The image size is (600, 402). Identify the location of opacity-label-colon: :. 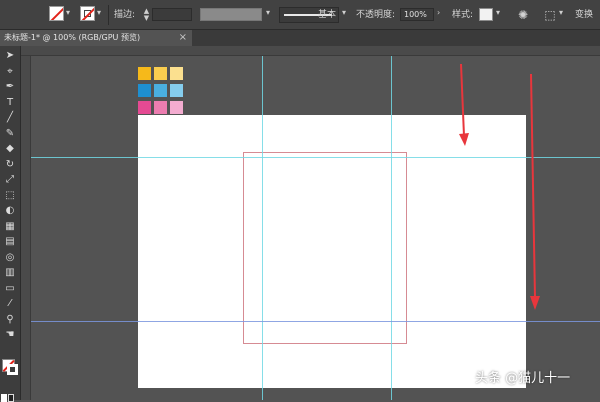
(394, 15).